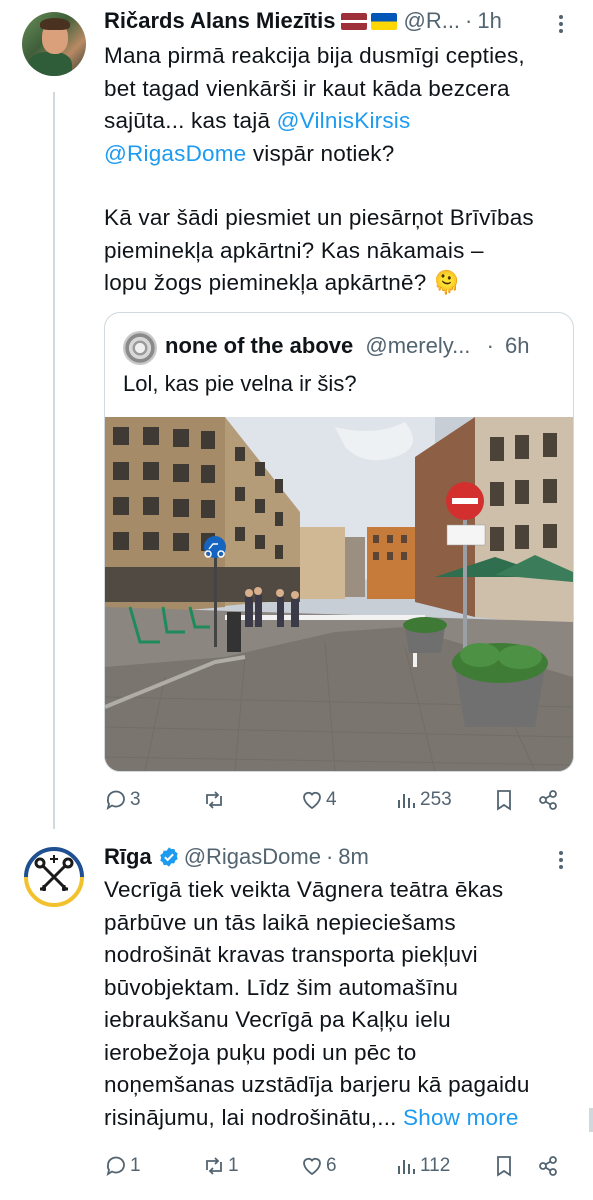  Describe the element at coordinates (331, 1165) in the screenshot. I see `like-count: 6` at that location.